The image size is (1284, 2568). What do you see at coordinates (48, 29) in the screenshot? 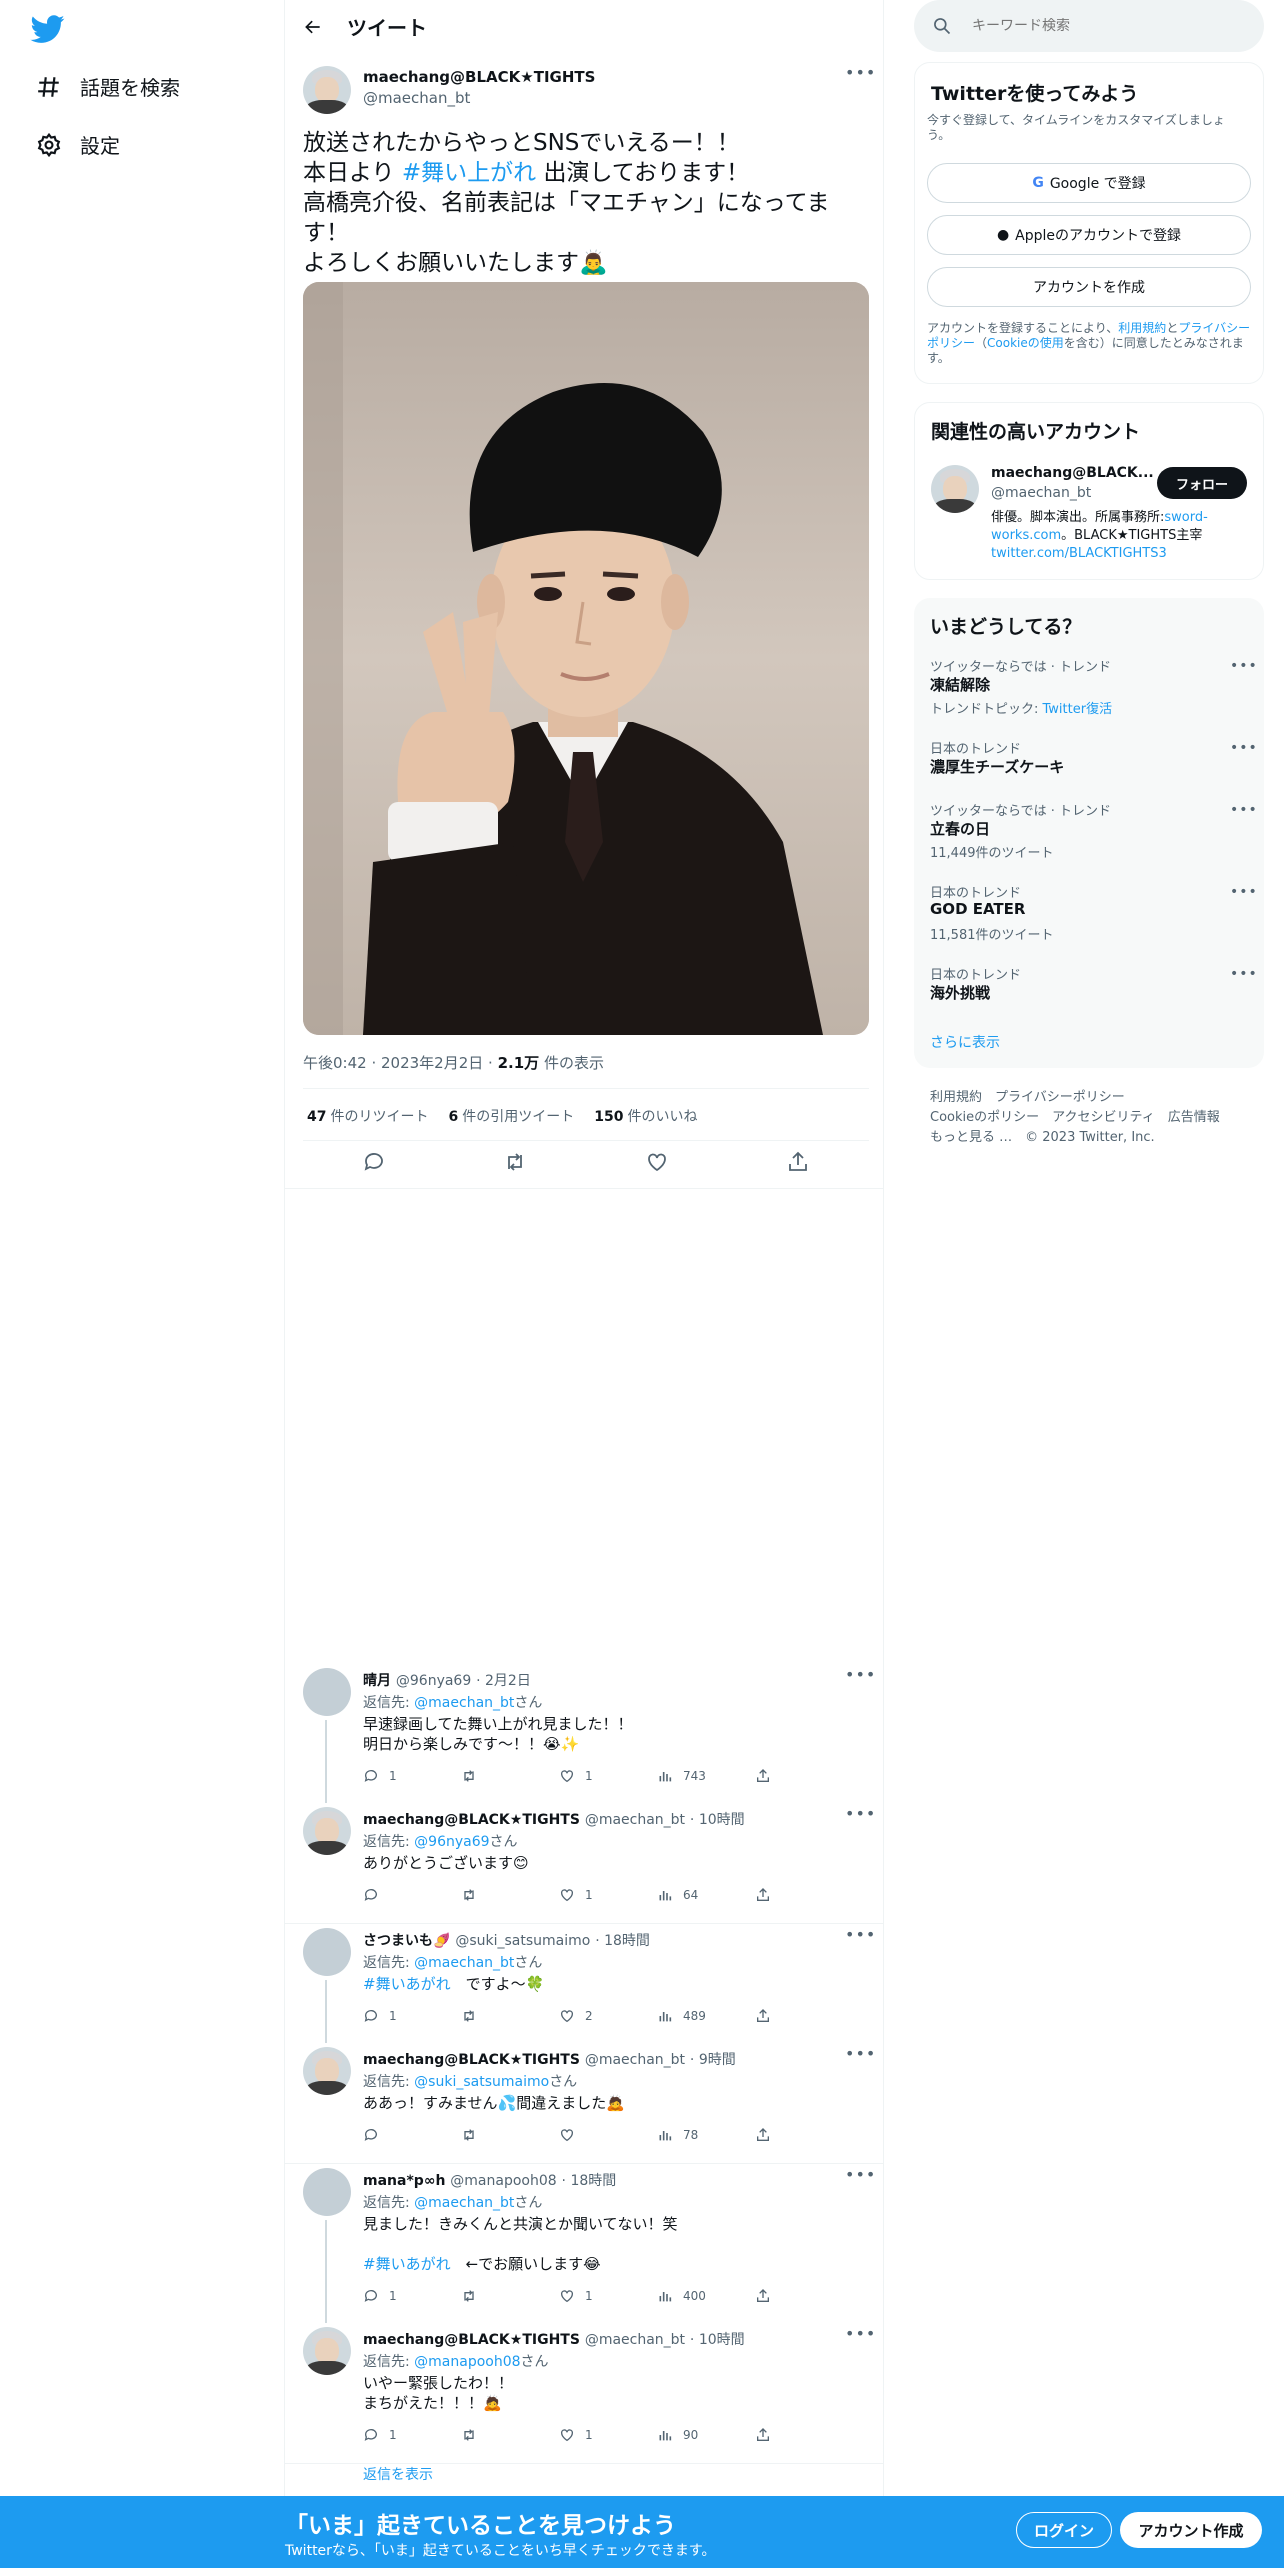
I see `twitter-logo-icon` at bounding box center [48, 29].